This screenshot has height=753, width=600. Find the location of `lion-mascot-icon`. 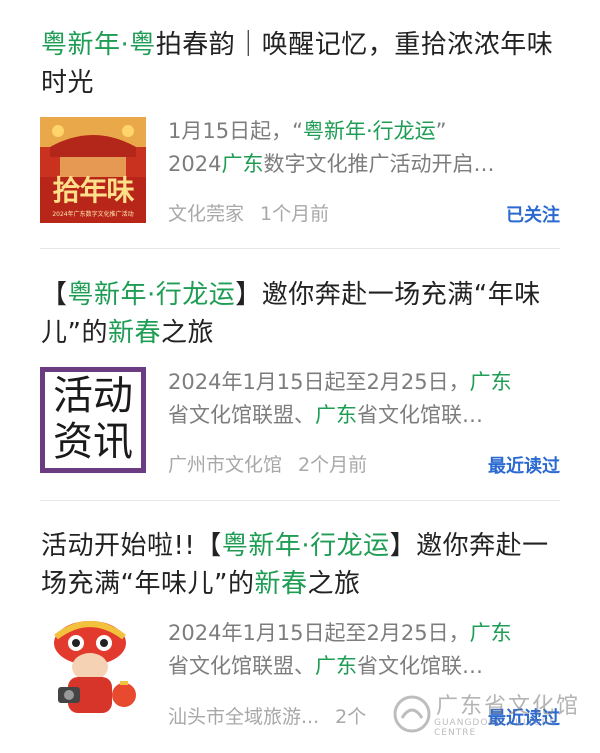

lion-mascot-icon is located at coordinates (93, 668).